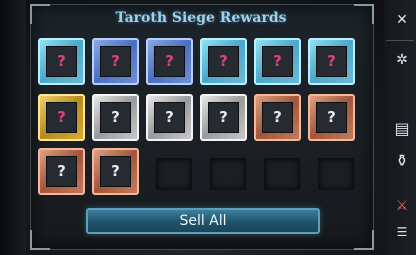  Describe the element at coordinates (402, 128) in the screenshot. I see `scroll-icon: ▤` at that location.